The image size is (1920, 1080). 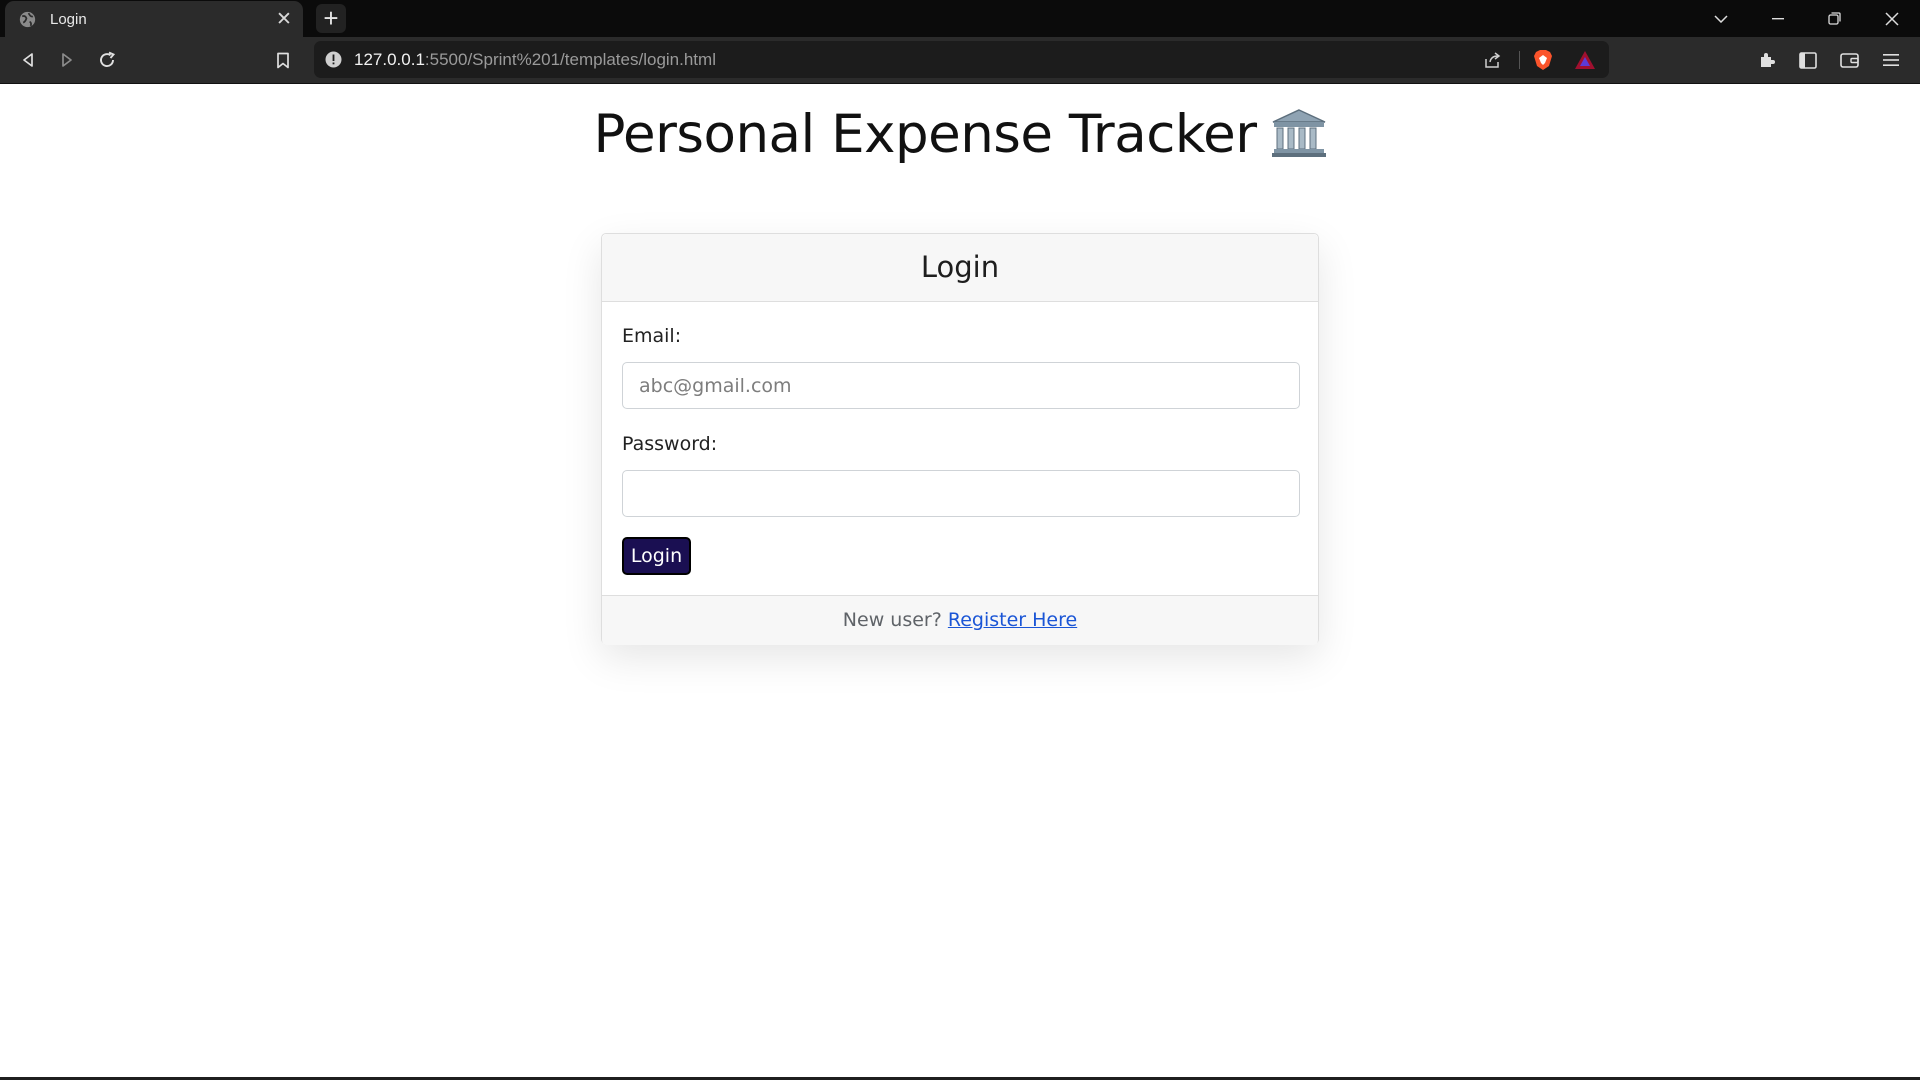 I want to click on tab-search-icon, so click(x=1720, y=18).